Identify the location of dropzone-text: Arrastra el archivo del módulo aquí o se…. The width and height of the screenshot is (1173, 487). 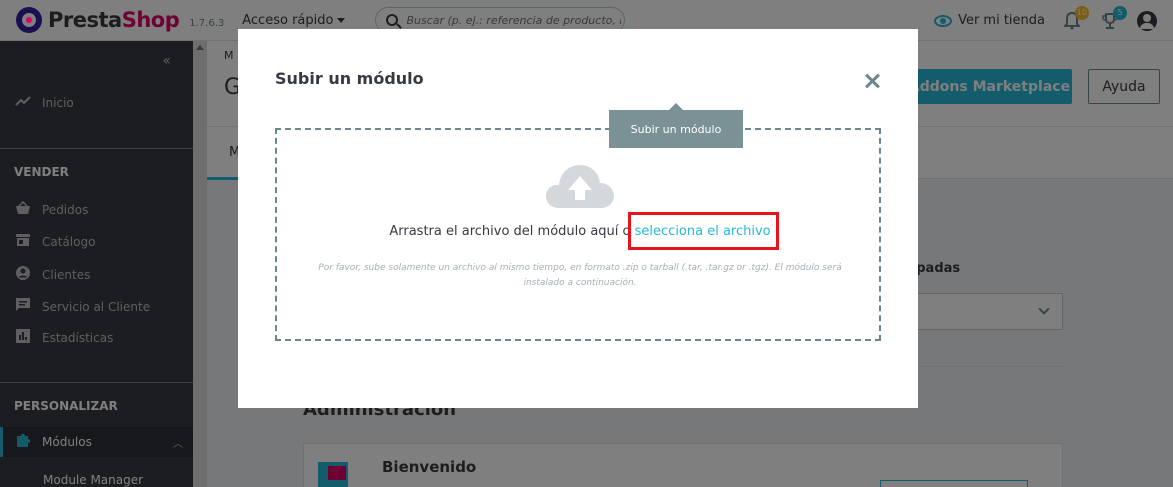
(580, 231).